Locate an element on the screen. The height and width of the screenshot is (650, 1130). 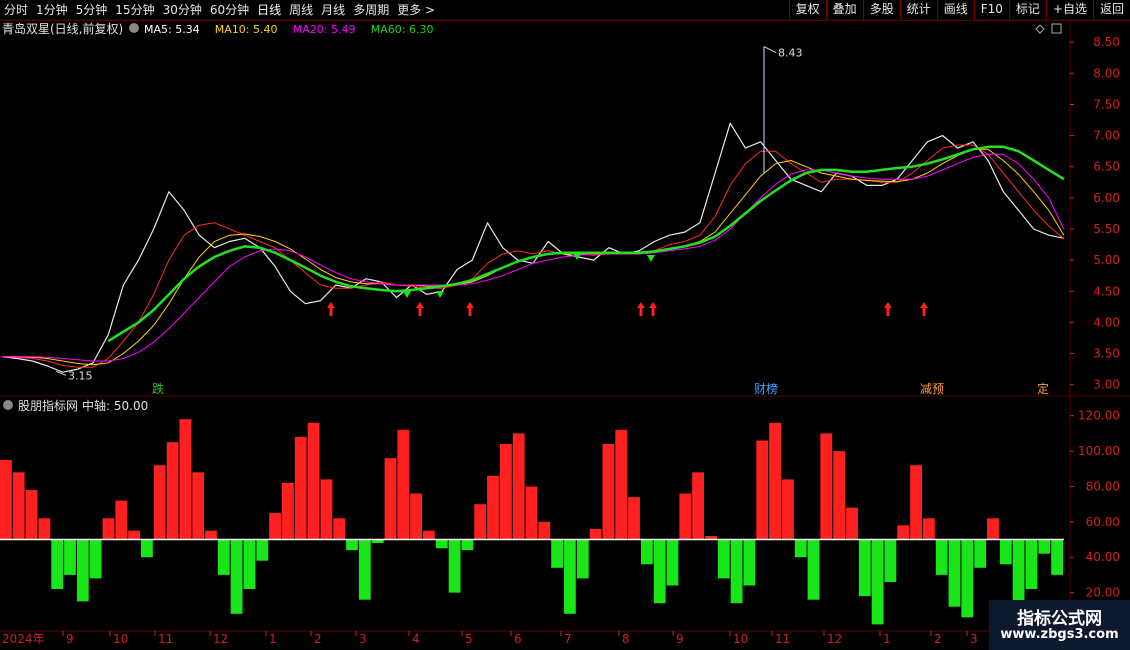
watermark-url: www.zbgs3.com is located at coordinates (1059, 634).